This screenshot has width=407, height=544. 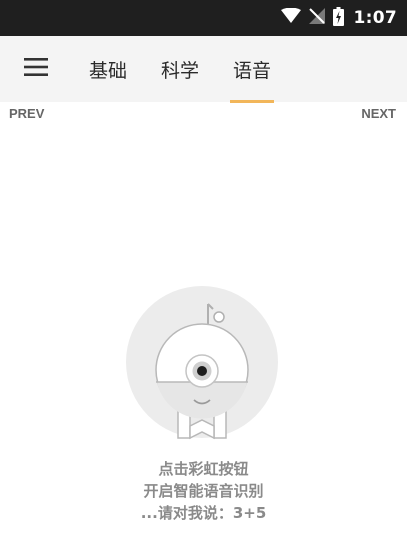 I want to click on toolbar: 基础 科学 语音, so click(x=203, y=69).